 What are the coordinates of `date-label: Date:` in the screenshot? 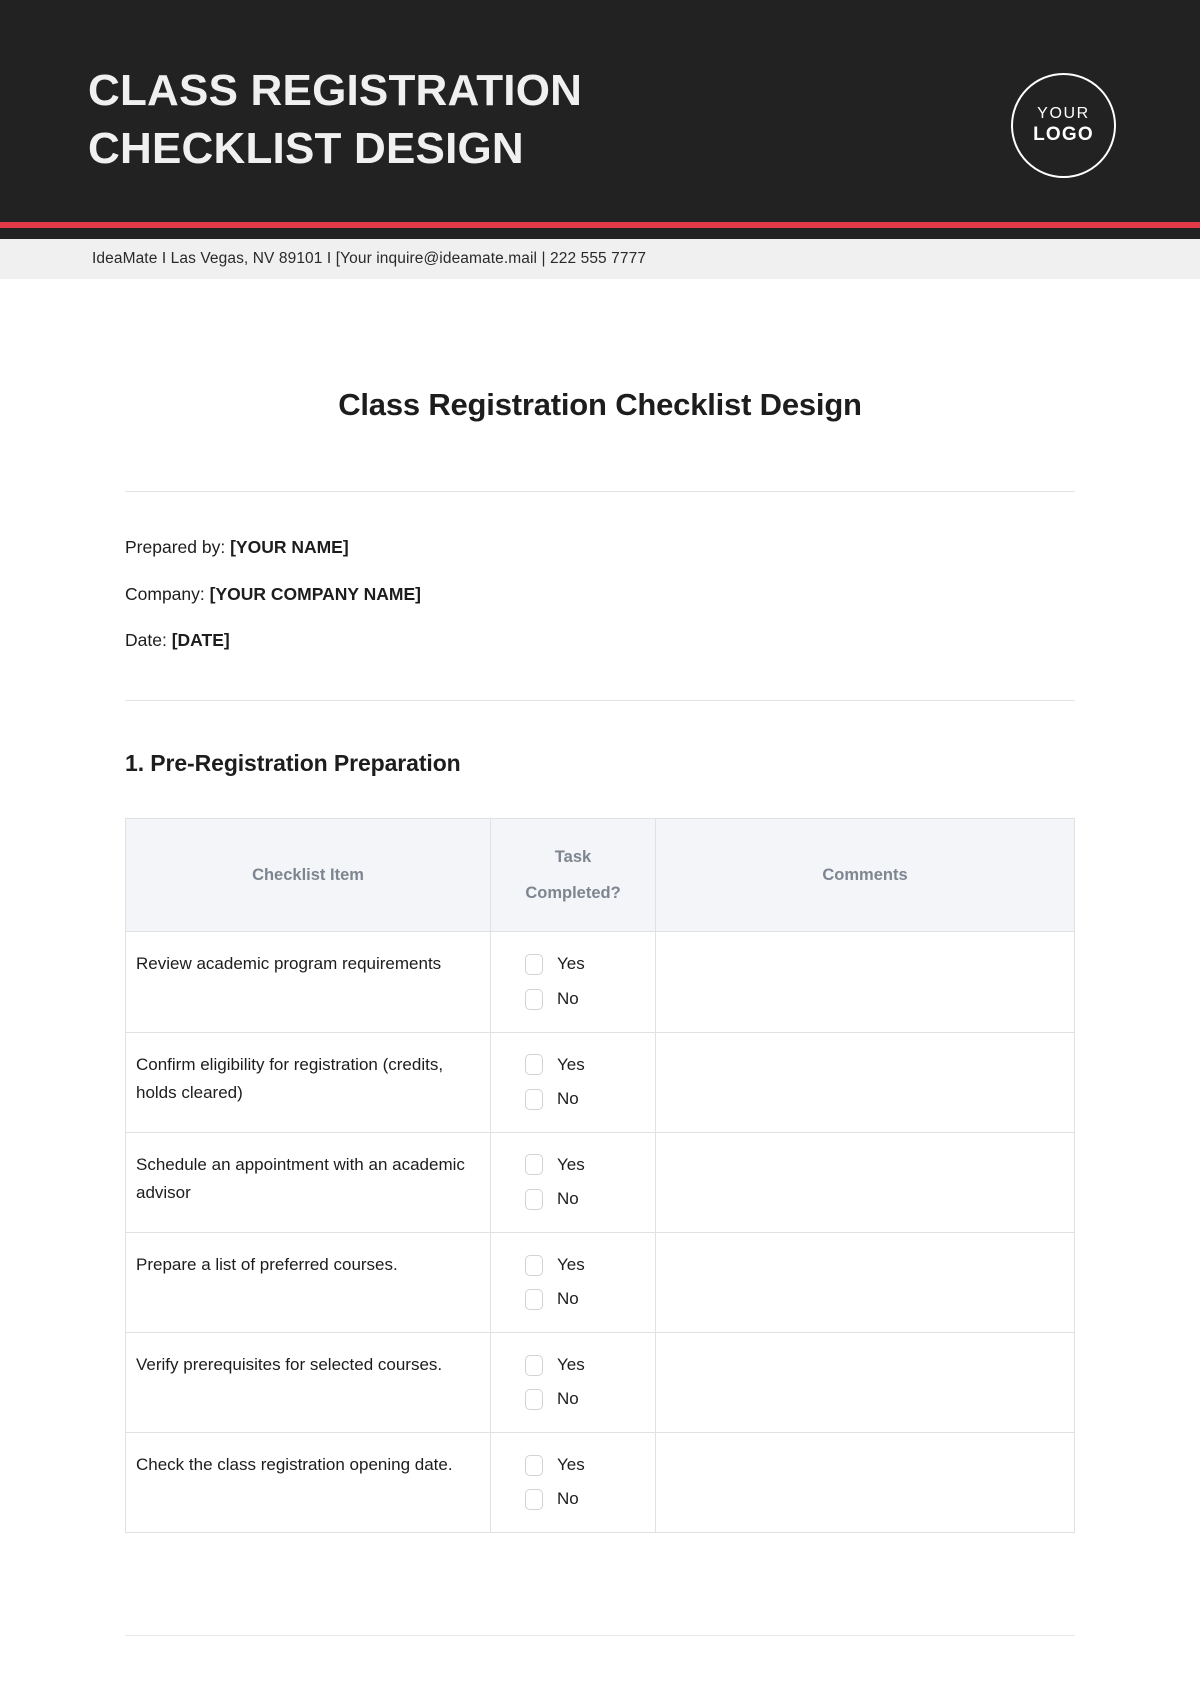 It's located at (146, 640).